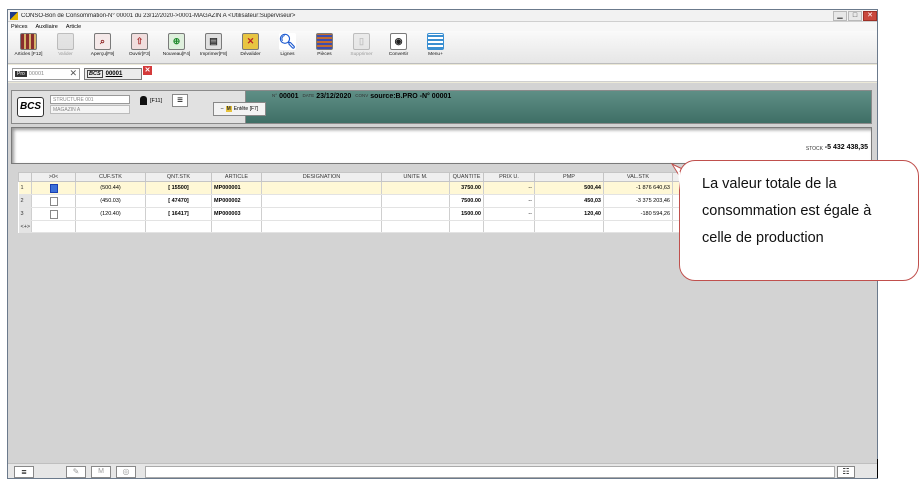 Image resolution: width=923 pixels, height=495 pixels. I want to click on maximize-button: □, so click(855, 15).